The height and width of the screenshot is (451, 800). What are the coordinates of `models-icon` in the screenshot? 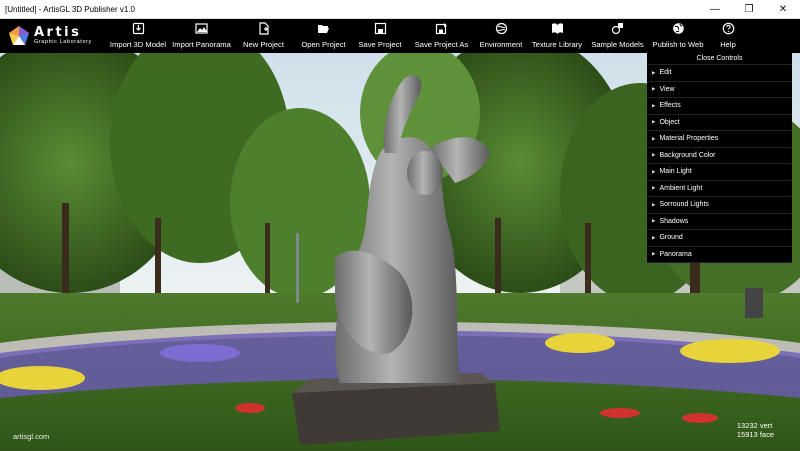 It's located at (617, 28).